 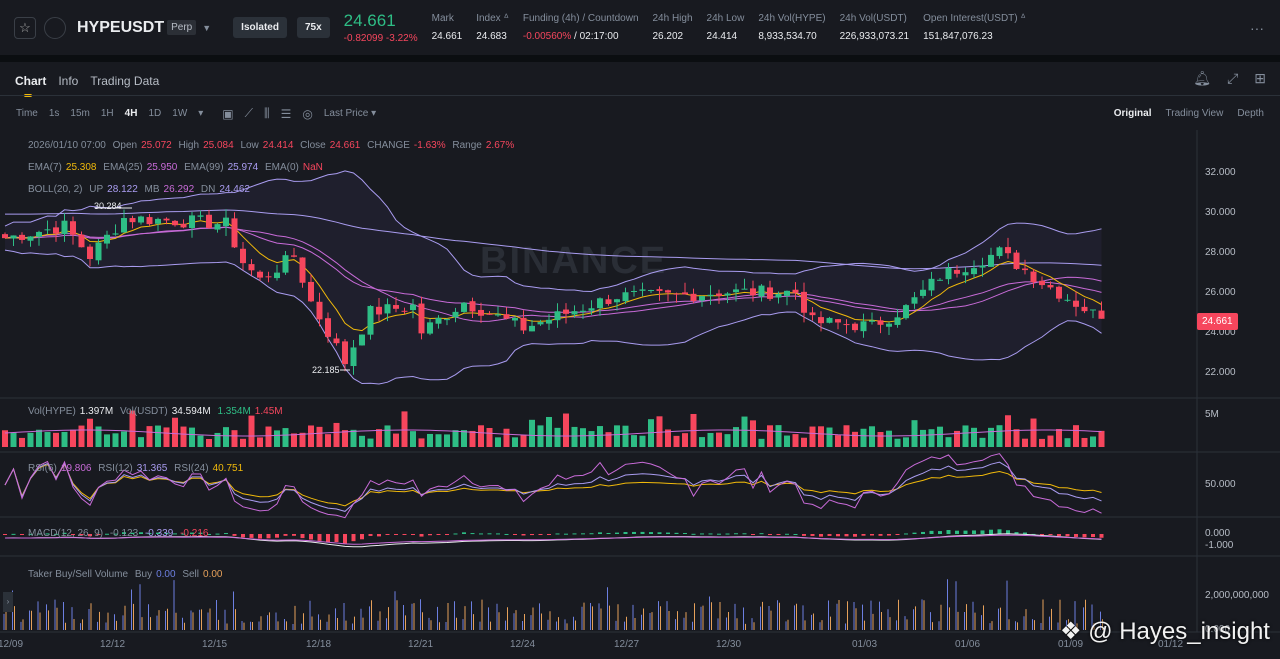 What do you see at coordinates (96, 411) in the screenshot?
I see `vol-hype-value: 1.397M` at bounding box center [96, 411].